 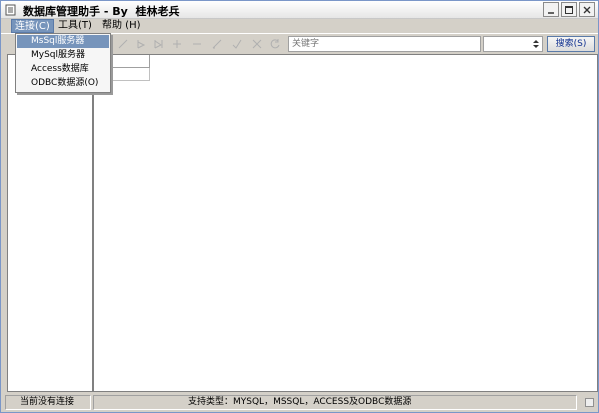 What do you see at coordinates (536, 44) in the screenshot?
I see `select-arrows-icon` at bounding box center [536, 44].